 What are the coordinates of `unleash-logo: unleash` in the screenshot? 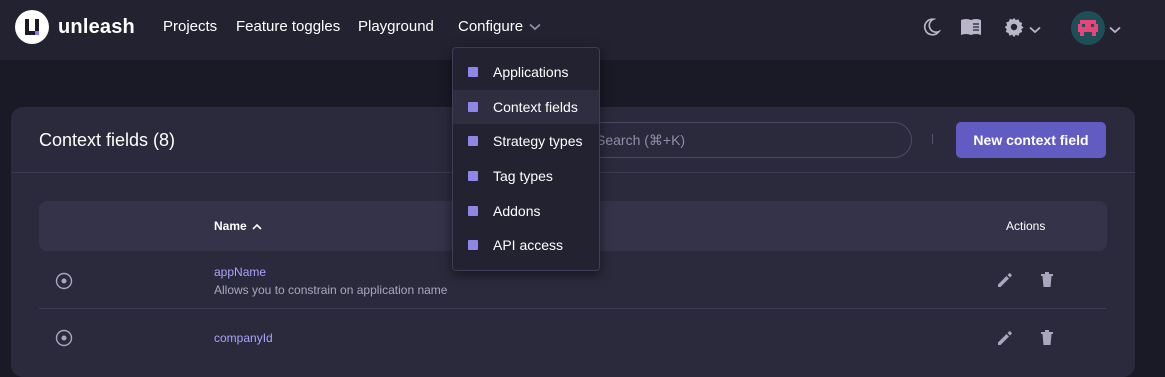 It's located at (75, 27).